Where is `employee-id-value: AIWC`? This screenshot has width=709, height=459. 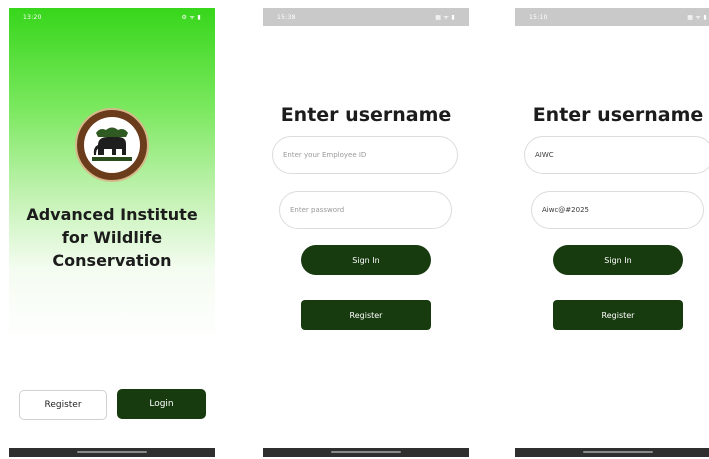
employee-id-value: AIWC is located at coordinates (544, 155).